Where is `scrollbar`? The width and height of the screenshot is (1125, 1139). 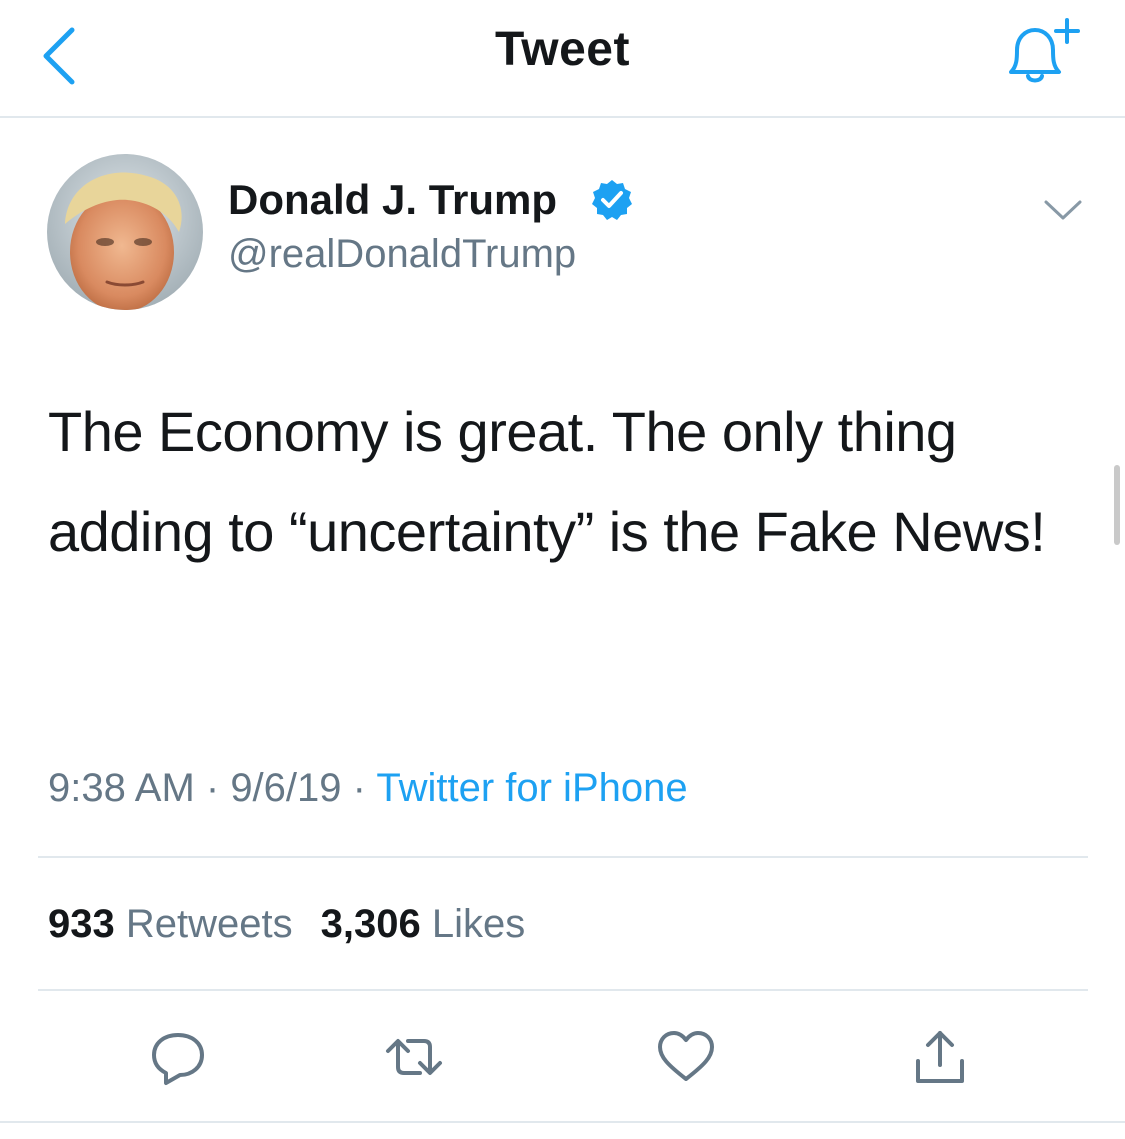 scrollbar is located at coordinates (1117, 505).